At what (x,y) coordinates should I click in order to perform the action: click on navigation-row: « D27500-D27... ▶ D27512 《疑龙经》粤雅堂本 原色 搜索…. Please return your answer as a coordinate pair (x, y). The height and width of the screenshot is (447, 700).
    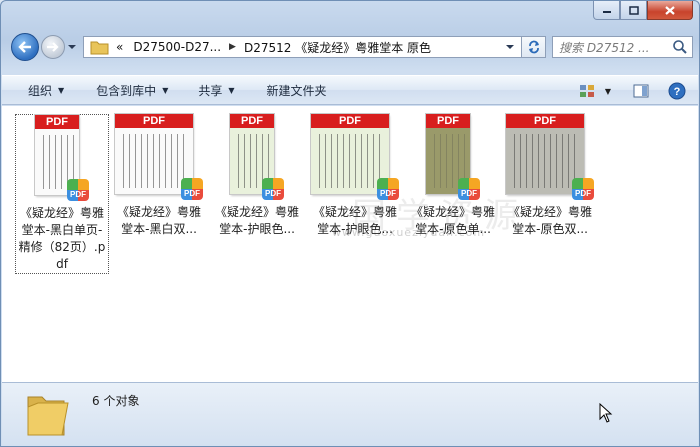
    Looking at the image, I should click on (351, 46).